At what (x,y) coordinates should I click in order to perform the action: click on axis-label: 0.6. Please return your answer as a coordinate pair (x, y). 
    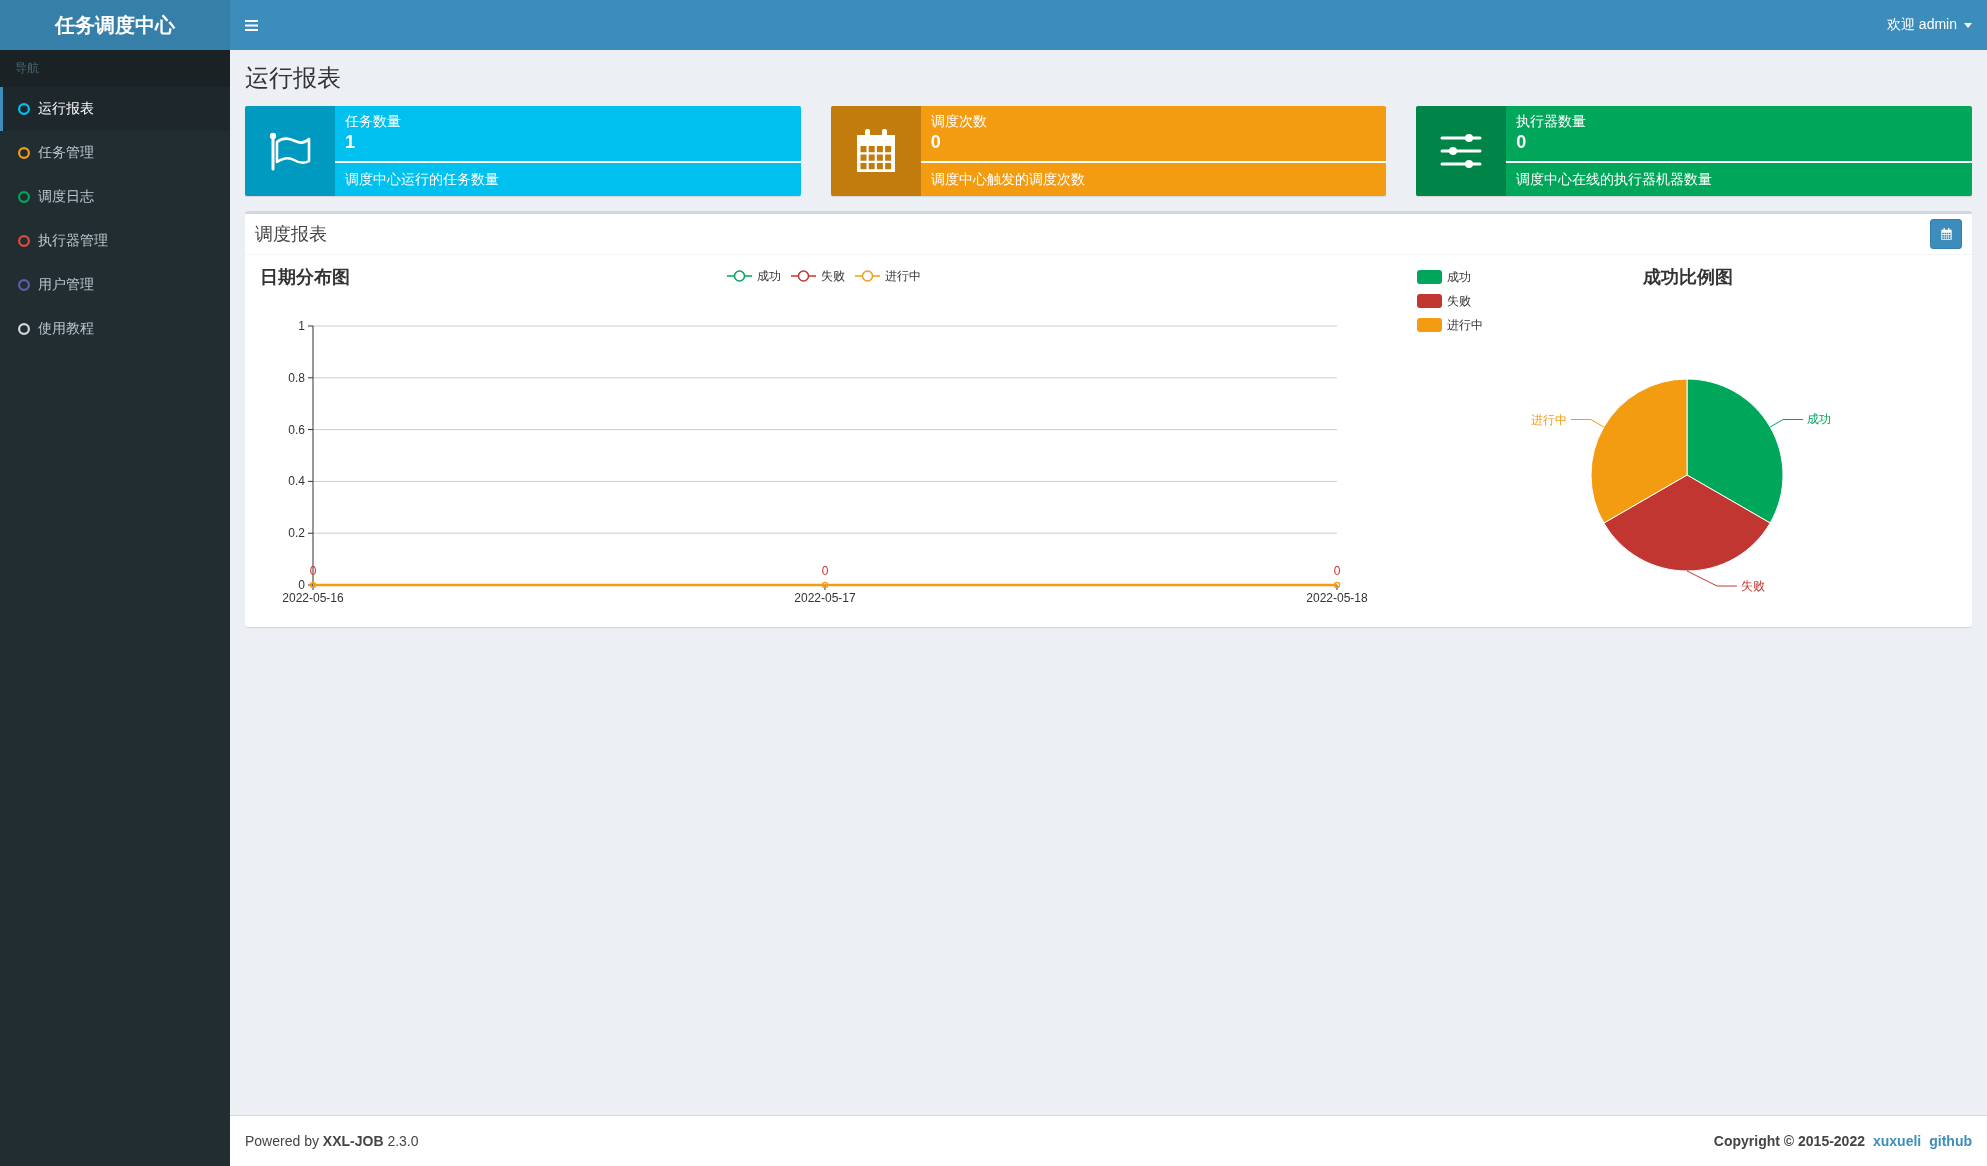
    Looking at the image, I should click on (296, 429).